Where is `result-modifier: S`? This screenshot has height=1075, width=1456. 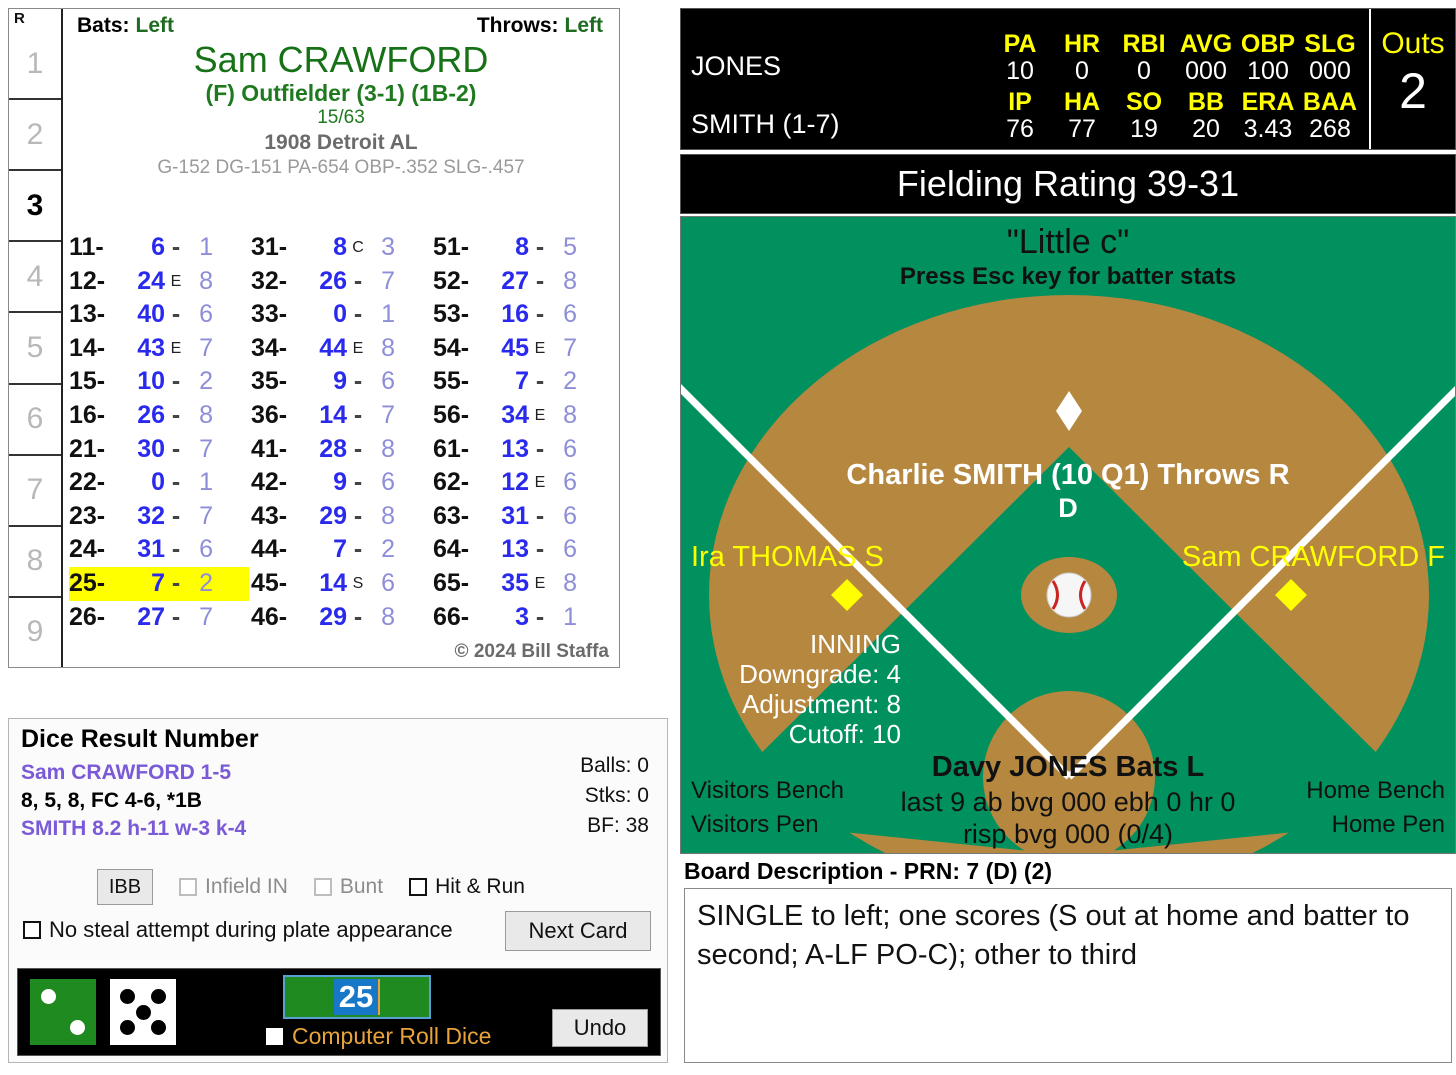
result-modifier: S is located at coordinates (358, 583).